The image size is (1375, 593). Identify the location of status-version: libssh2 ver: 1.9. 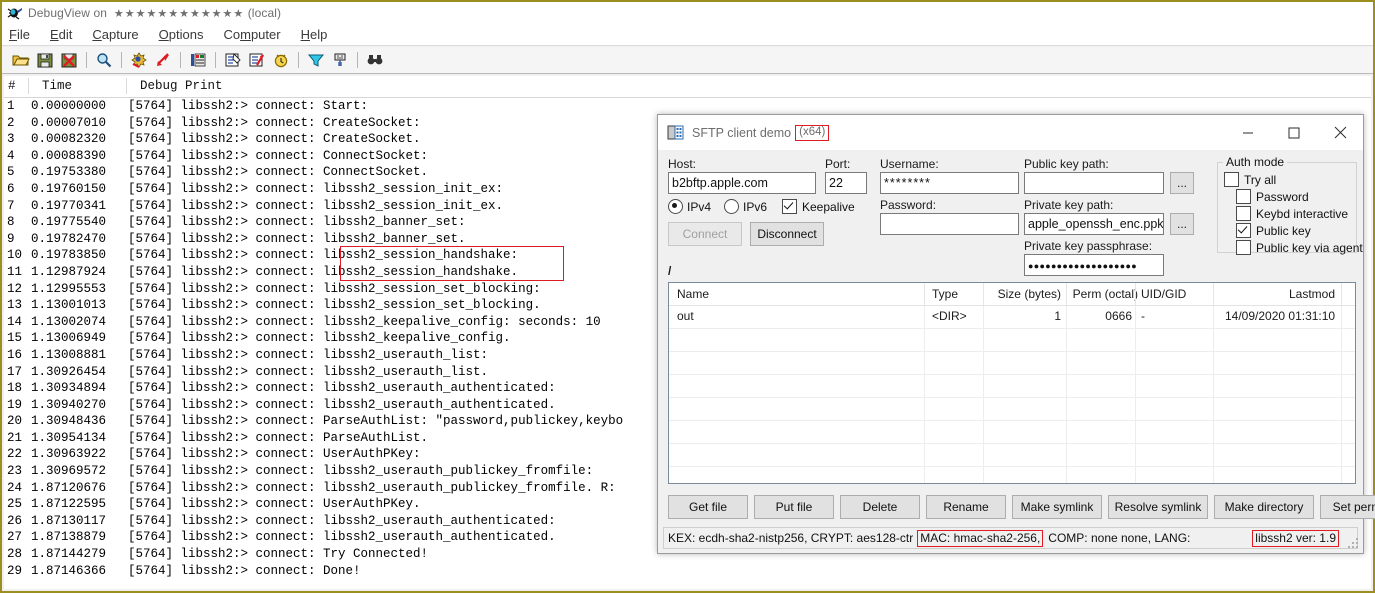
(1295, 538).